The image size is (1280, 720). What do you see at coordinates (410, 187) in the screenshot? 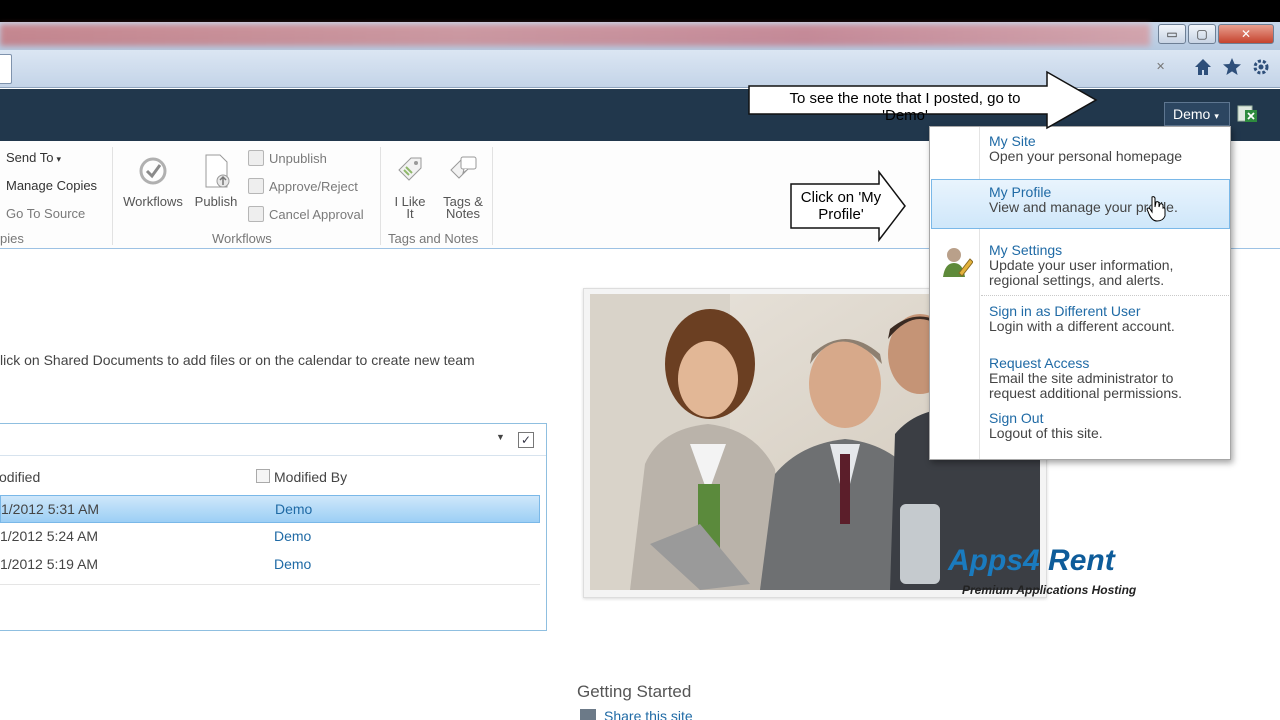
I see `i-like-it-button: I Like It` at bounding box center [410, 187].